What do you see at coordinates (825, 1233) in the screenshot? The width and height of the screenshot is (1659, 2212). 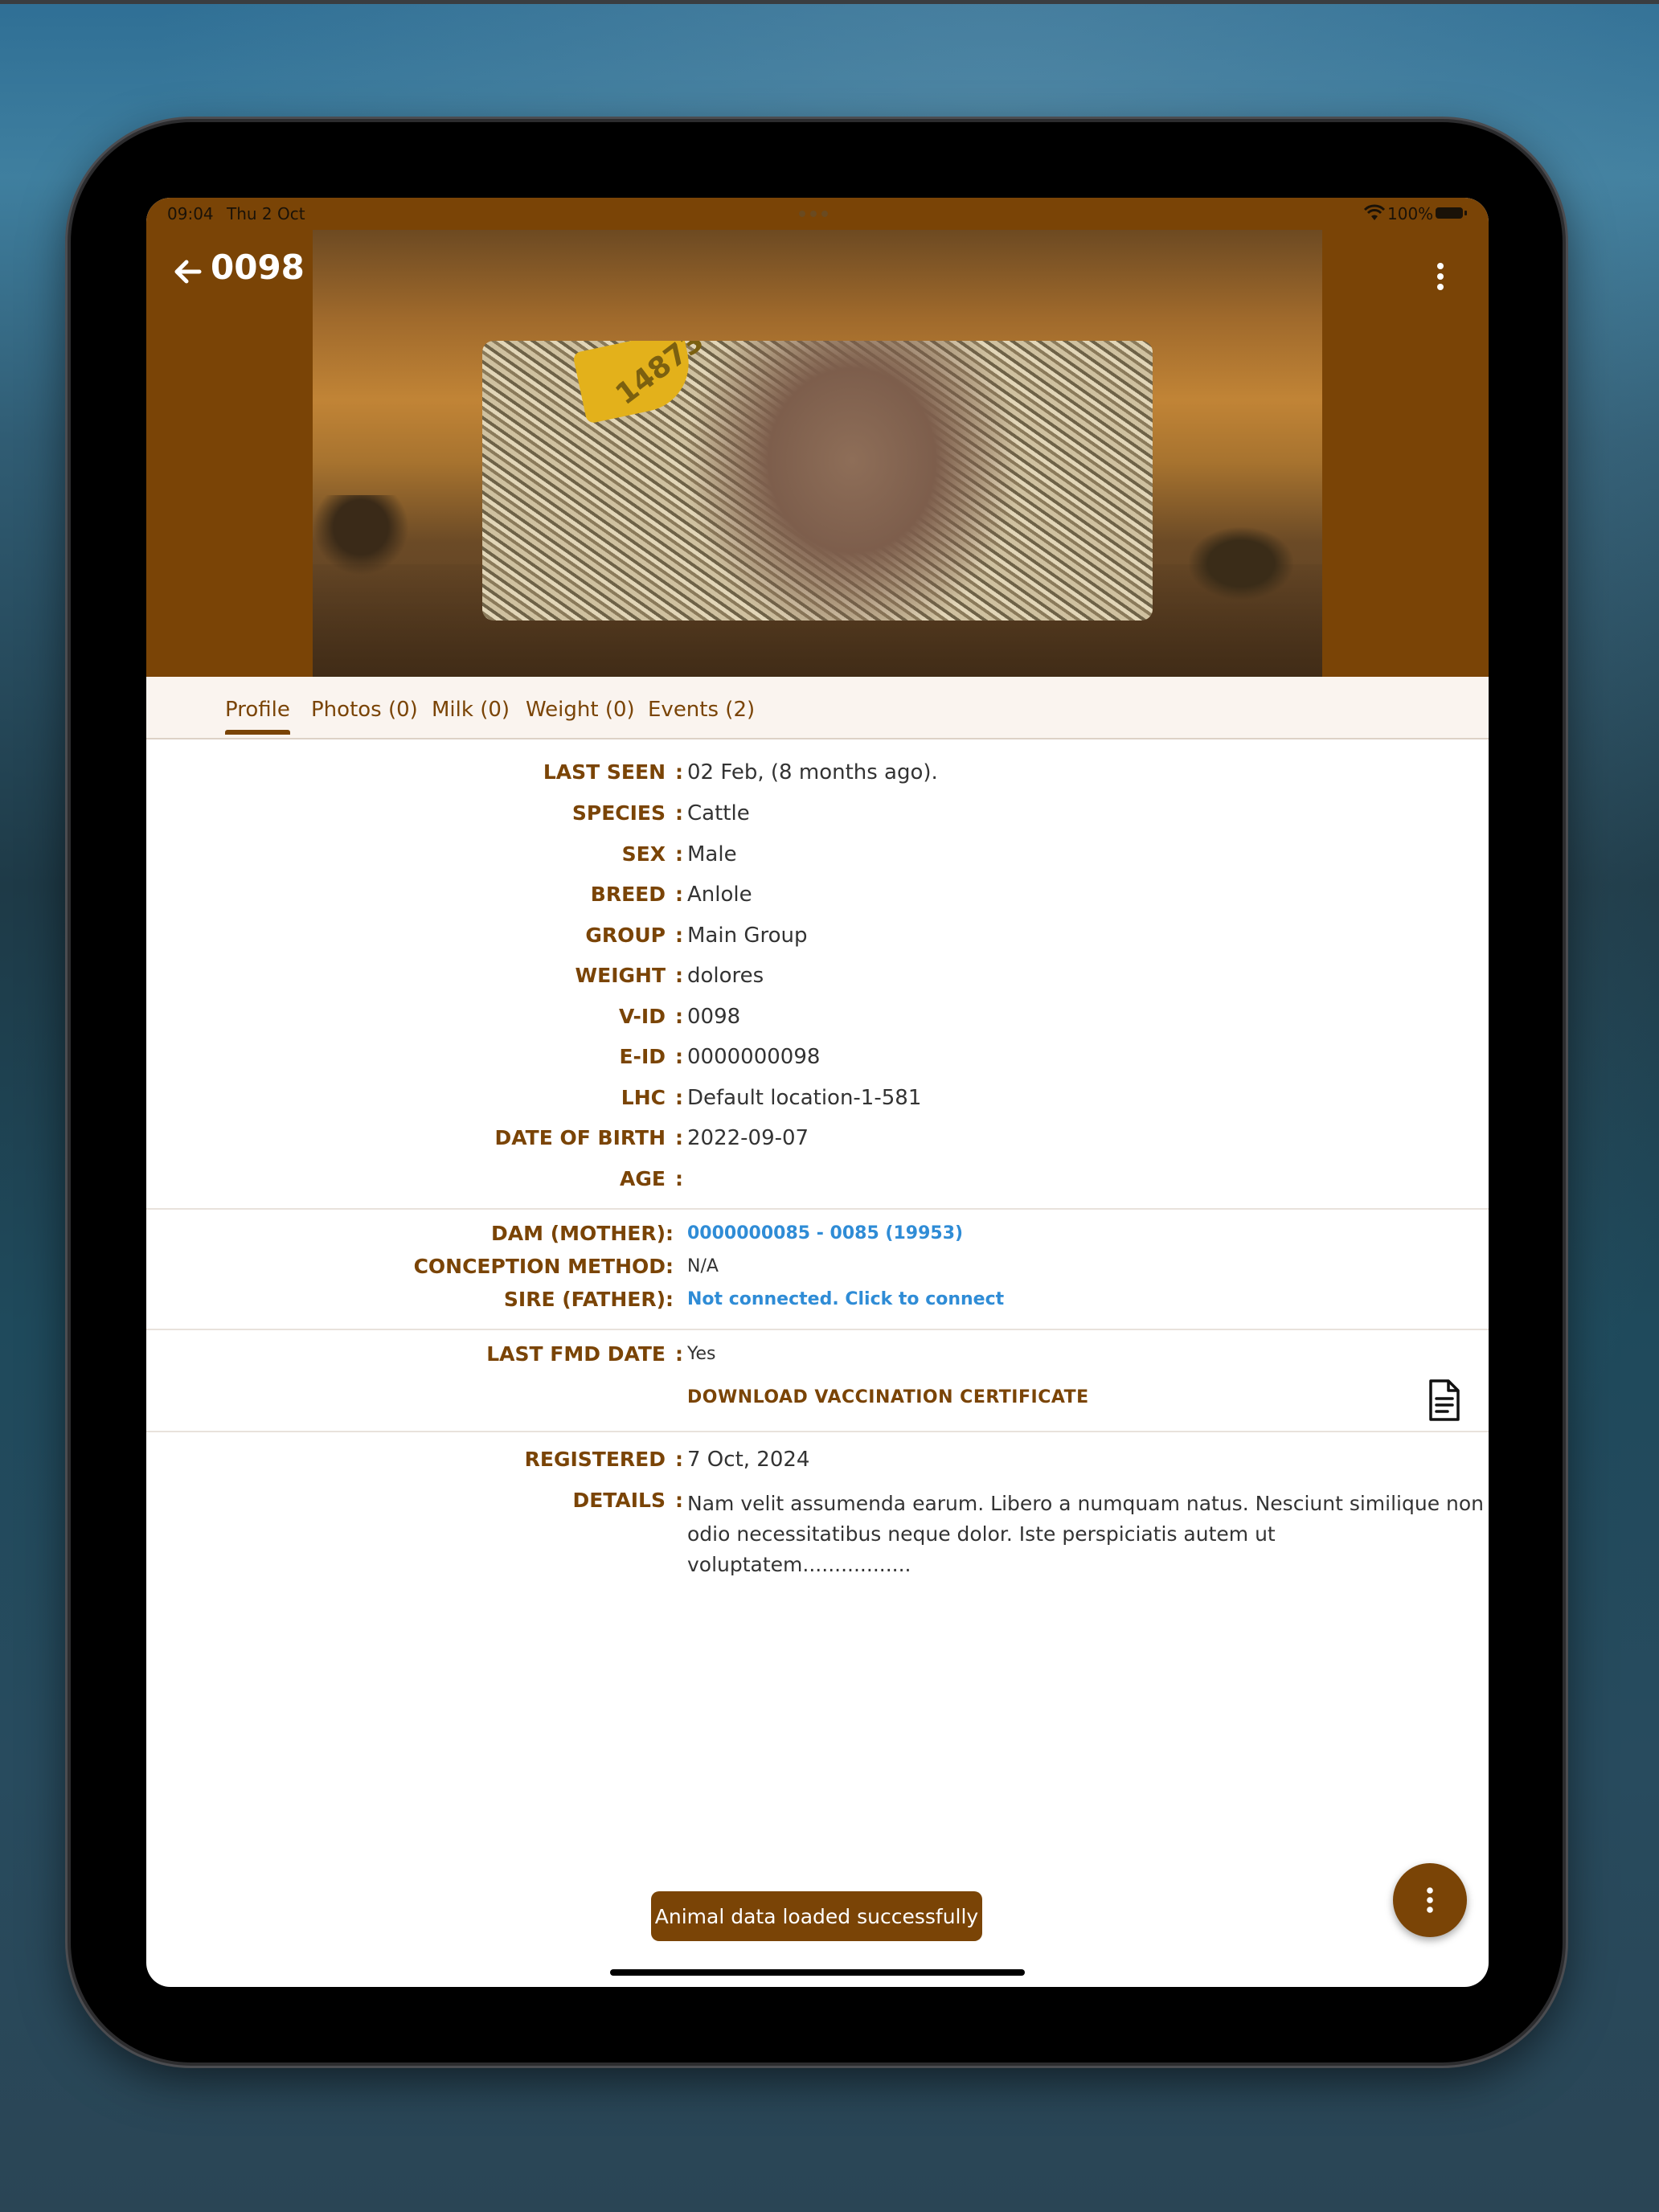 I see `dam-link: 0000000085 - 0085 (19953)` at bounding box center [825, 1233].